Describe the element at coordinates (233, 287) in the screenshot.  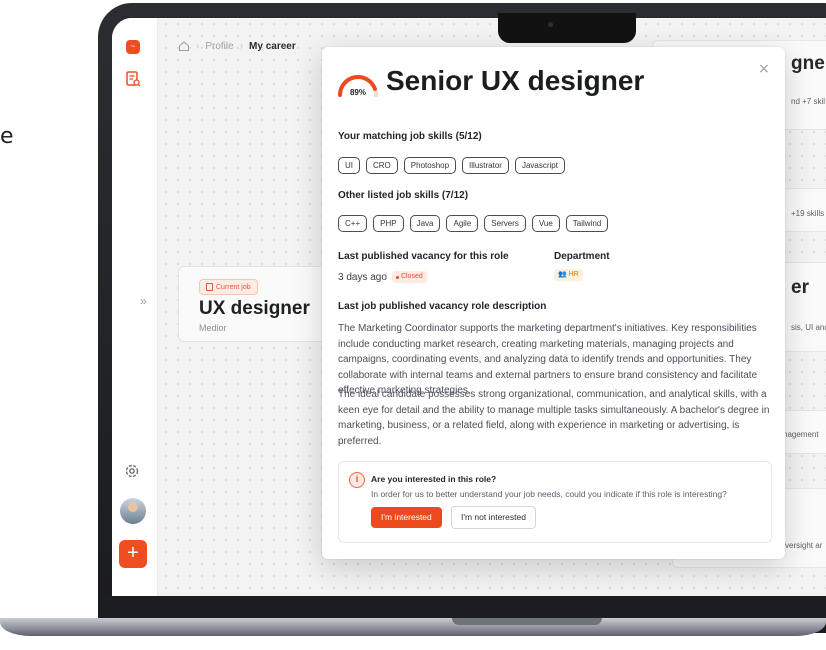
I see `current-job-badge-label: Current job` at that location.